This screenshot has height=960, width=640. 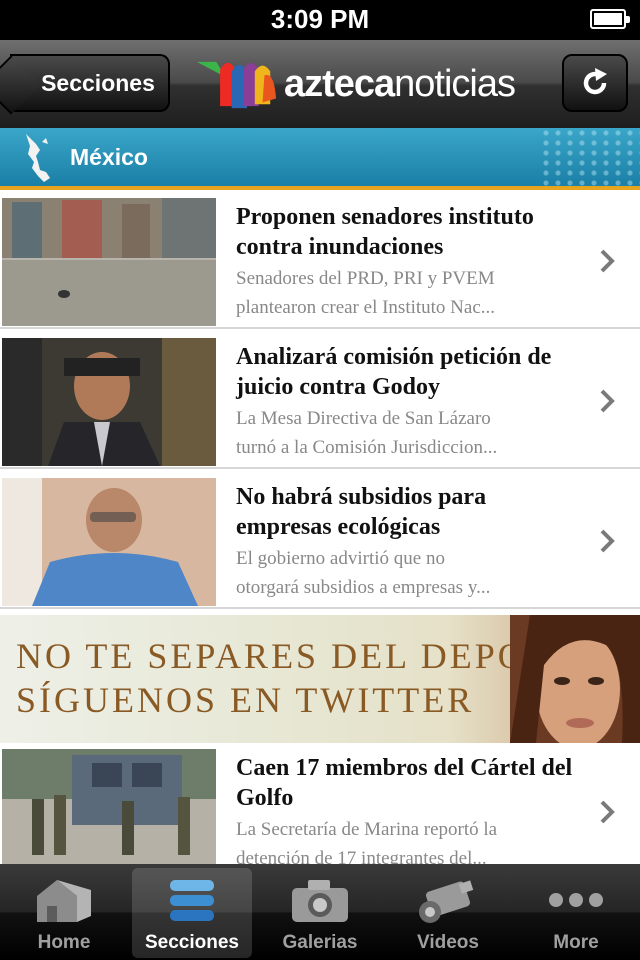 I want to click on tab-home: Home, so click(x=64, y=913).